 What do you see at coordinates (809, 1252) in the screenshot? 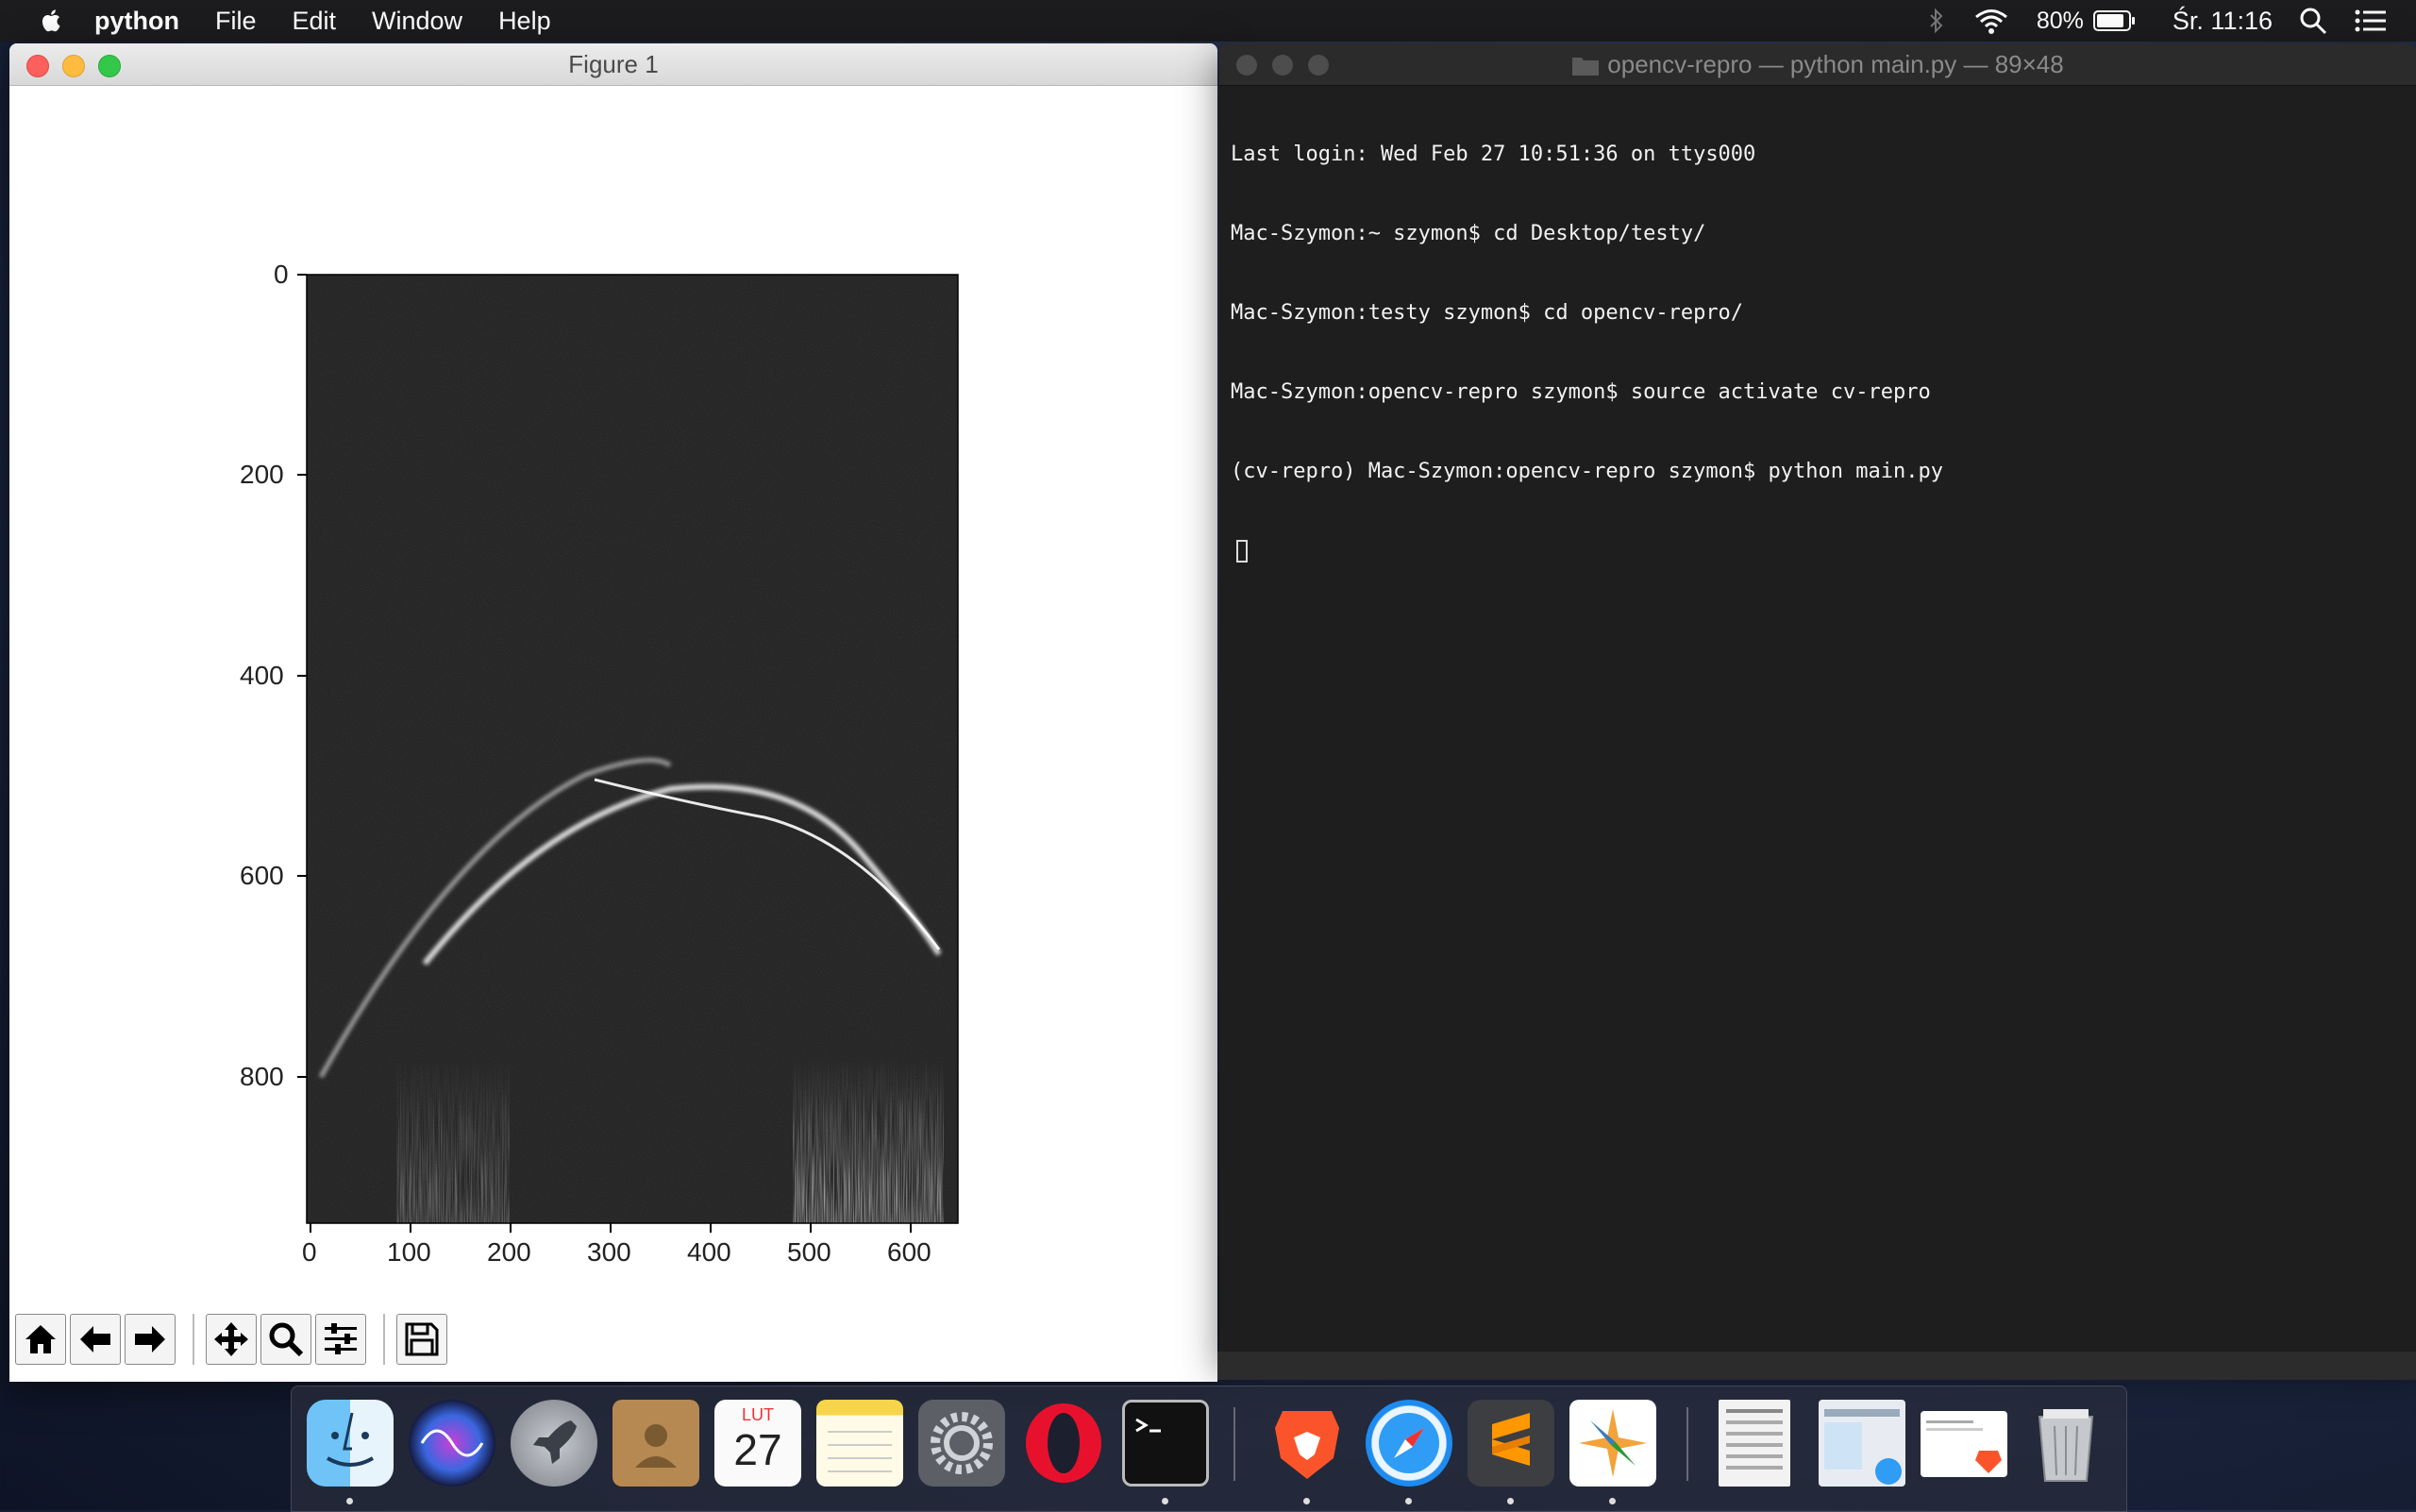
I see `x-tick-label: 500` at bounding box center [809, 1252].